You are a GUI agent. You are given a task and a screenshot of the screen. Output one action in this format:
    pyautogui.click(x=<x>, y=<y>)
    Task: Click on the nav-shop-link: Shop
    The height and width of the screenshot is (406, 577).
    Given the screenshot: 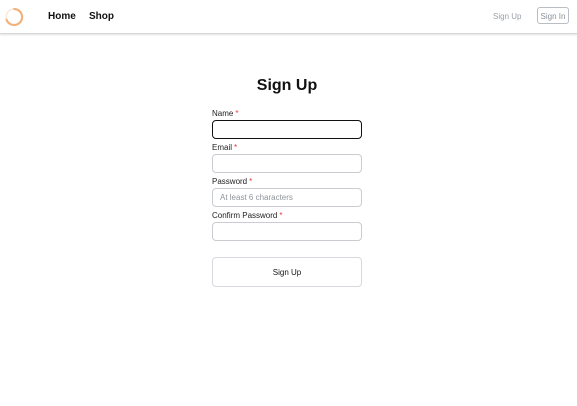 What is the action you would take?
    pyautogui.click(x=101, y=16)
    